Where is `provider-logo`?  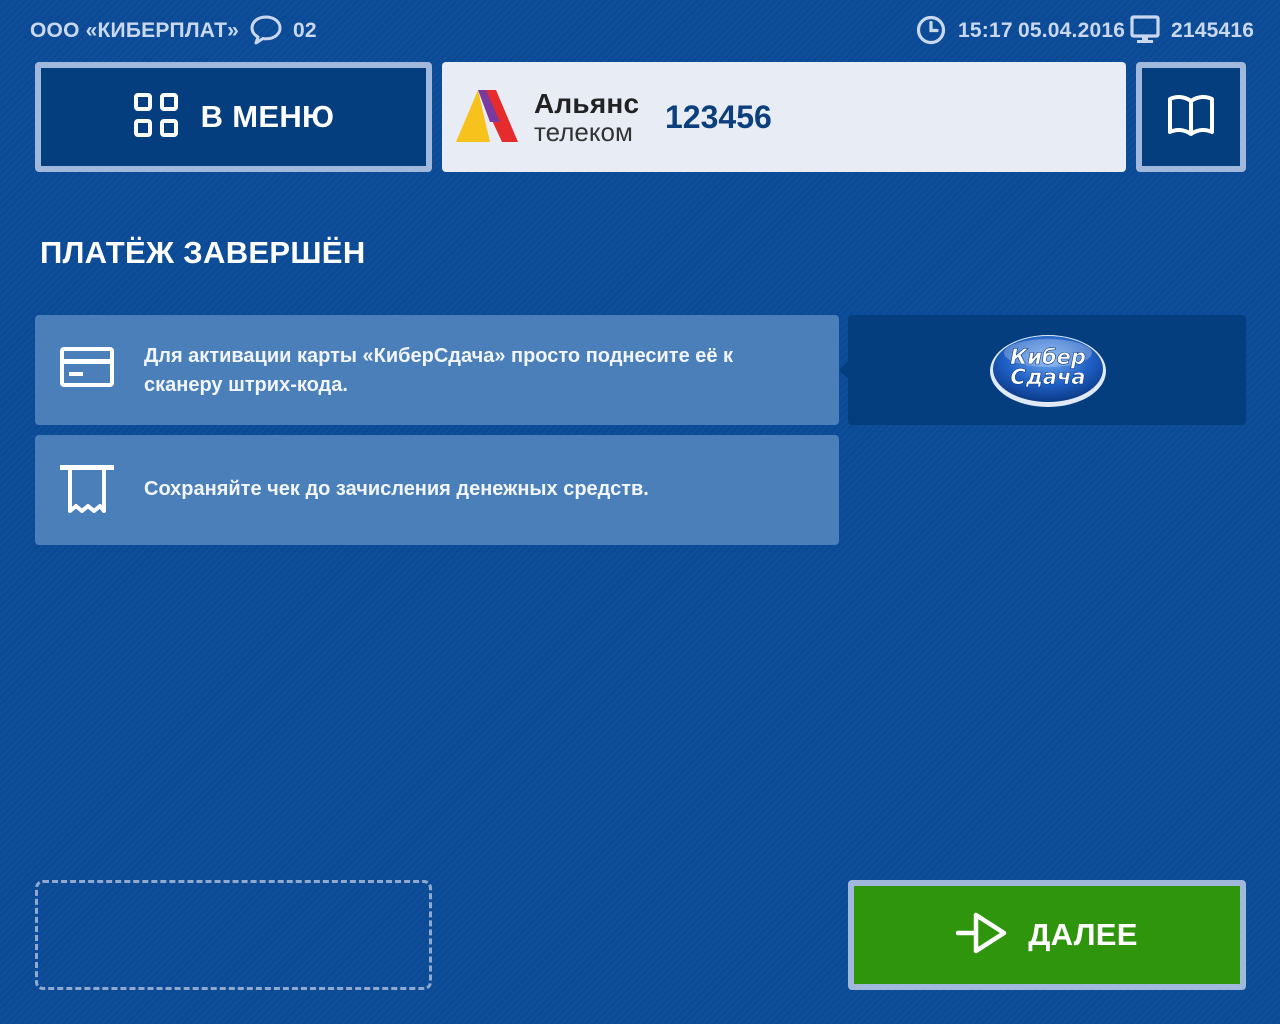 provider-logo is located at coordinates (490, 119).